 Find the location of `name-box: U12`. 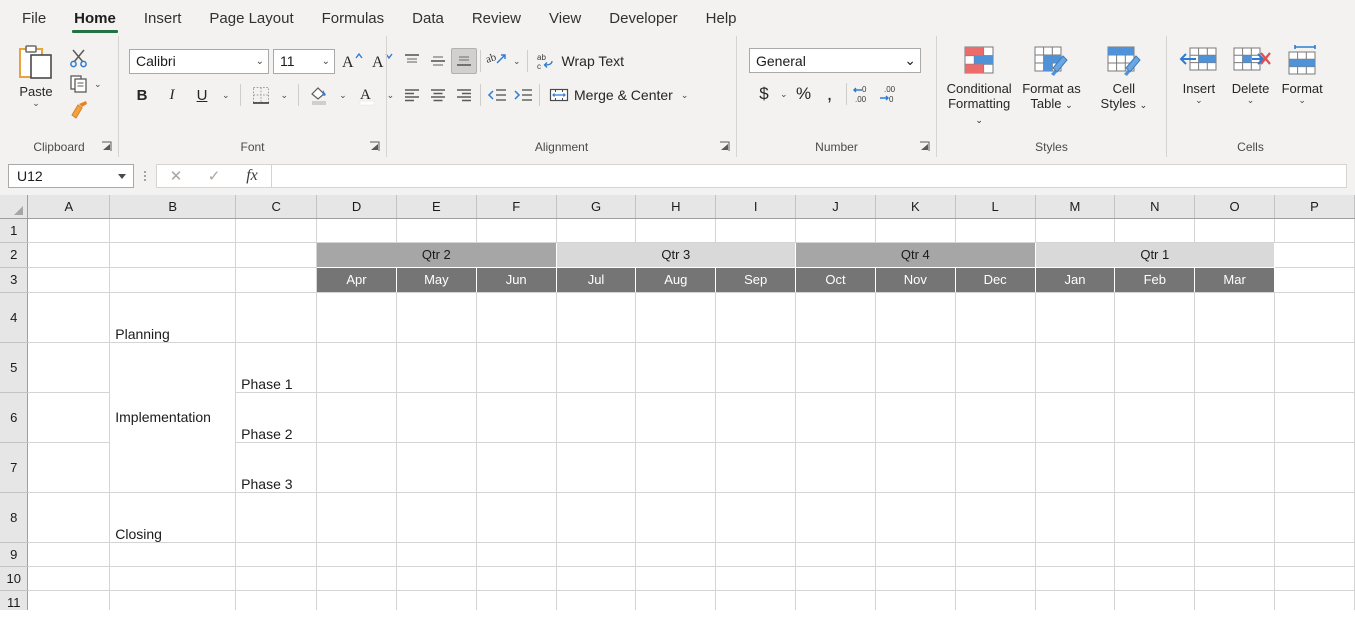

name-box: U12 is located at coordinates (71, 176).